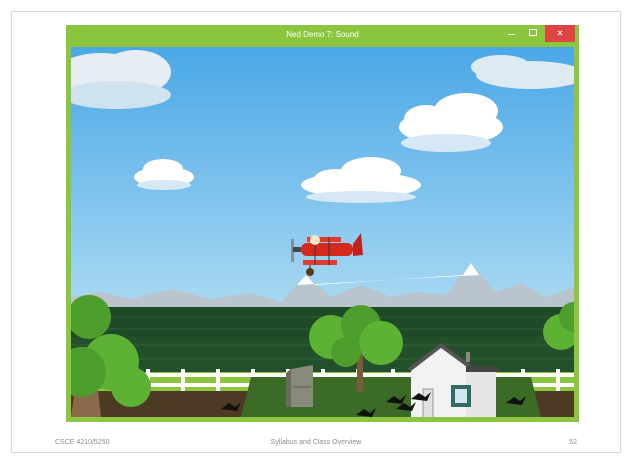 This screenshot has height=464, width=632. What do you see at coordinates (316, 442) in the screenshot?
I see `footer-topic: Syllabus and Class Overview` at bounding box center [316, 442].